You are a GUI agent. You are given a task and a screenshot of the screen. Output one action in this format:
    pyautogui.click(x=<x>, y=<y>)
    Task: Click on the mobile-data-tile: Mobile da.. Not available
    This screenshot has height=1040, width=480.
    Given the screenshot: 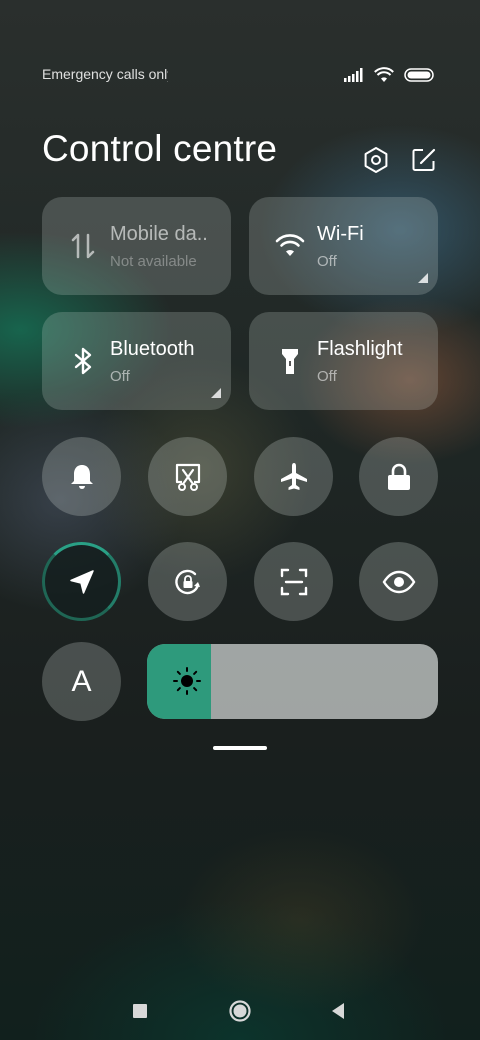 What is the action you would take?
    pyautogui.click(x=136, y=246)
    